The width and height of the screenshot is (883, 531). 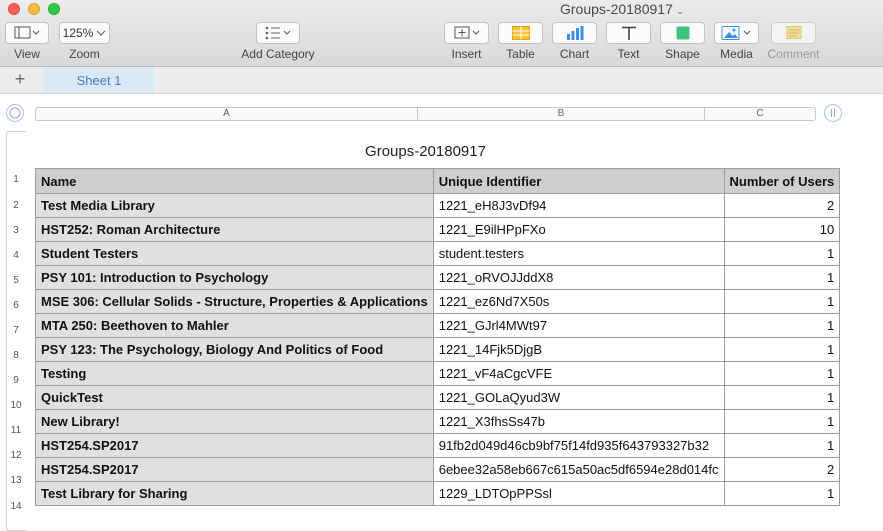 What do you see at coordinates (16, 455) in the screenshot?
I see `row-number: 12` at bounding box center [16, 455].